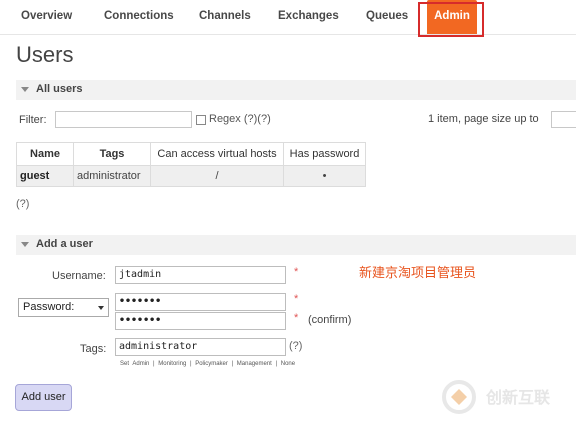  I want to click on col-vhosts: Can access virtual hosts, so click(217, 154).